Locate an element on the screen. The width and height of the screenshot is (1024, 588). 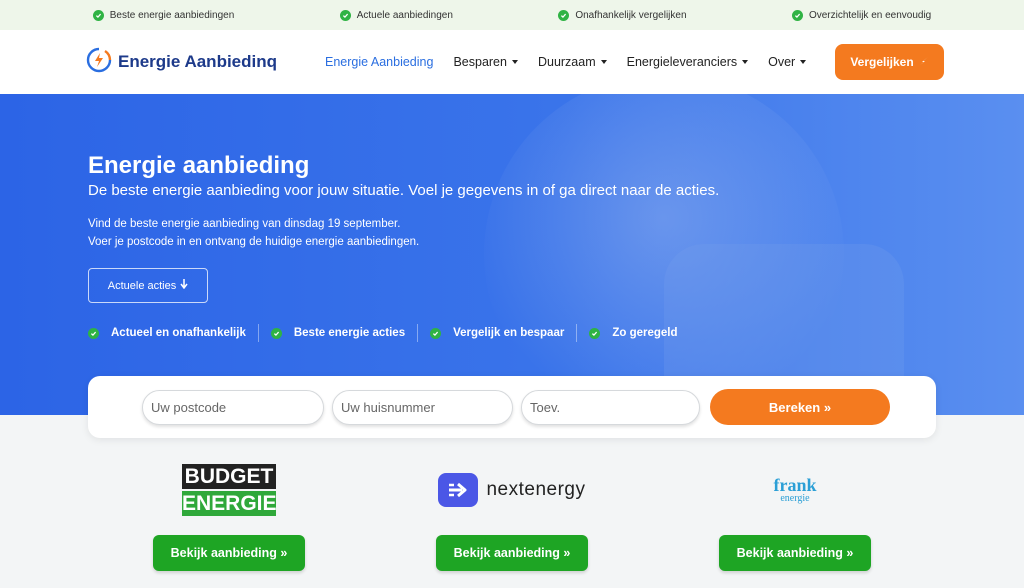
toevoeging-input is located at coordinates (610, 407).